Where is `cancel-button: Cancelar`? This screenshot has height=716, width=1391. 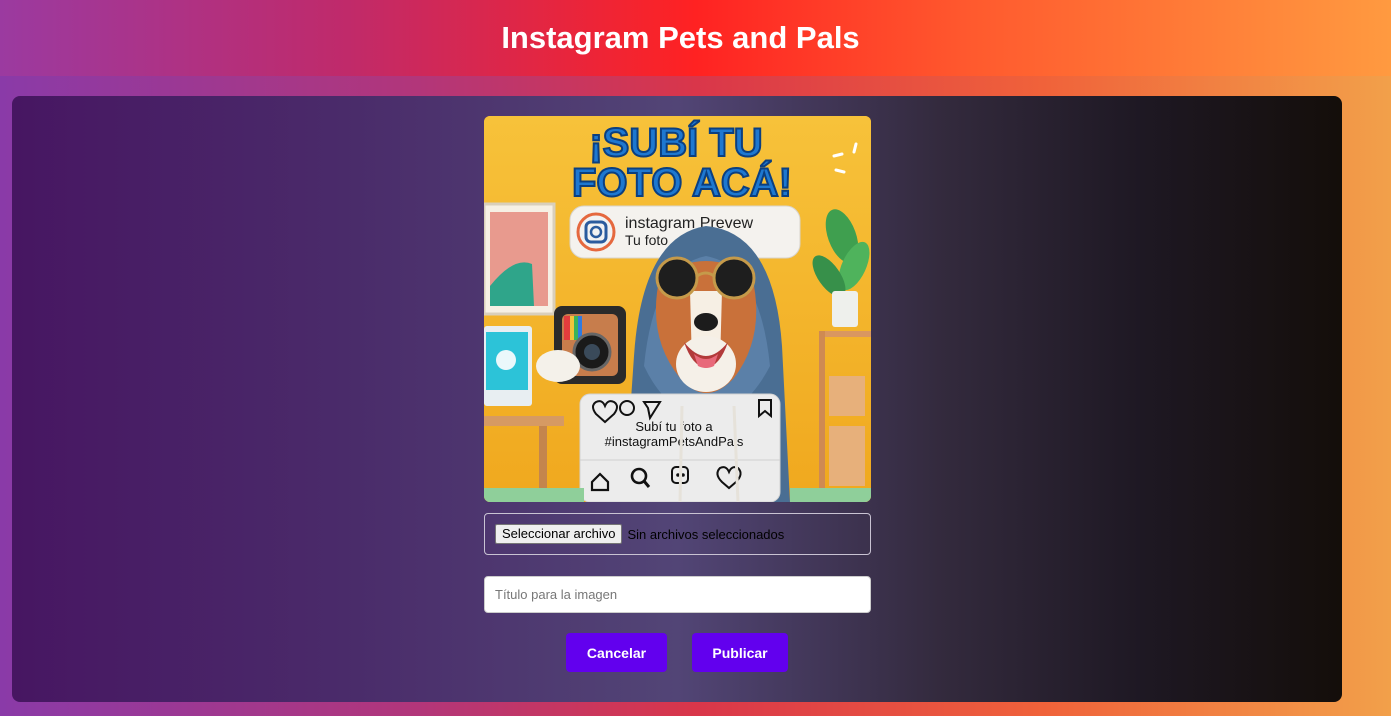 cancel-button: Cancelar is located at coordinates (616, 652).